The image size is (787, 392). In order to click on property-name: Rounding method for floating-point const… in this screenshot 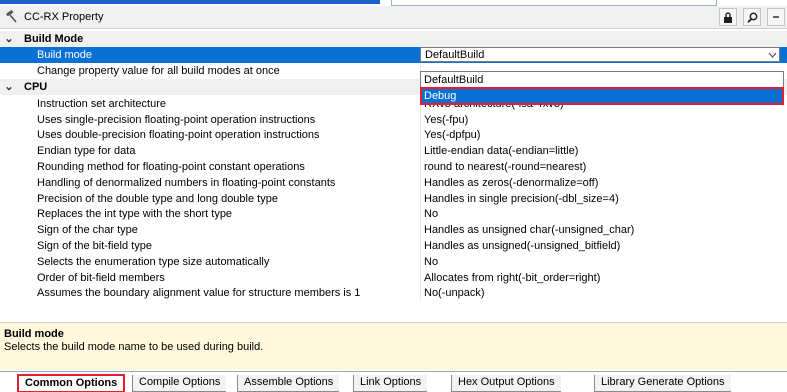, I will do `click(171, 167)`.